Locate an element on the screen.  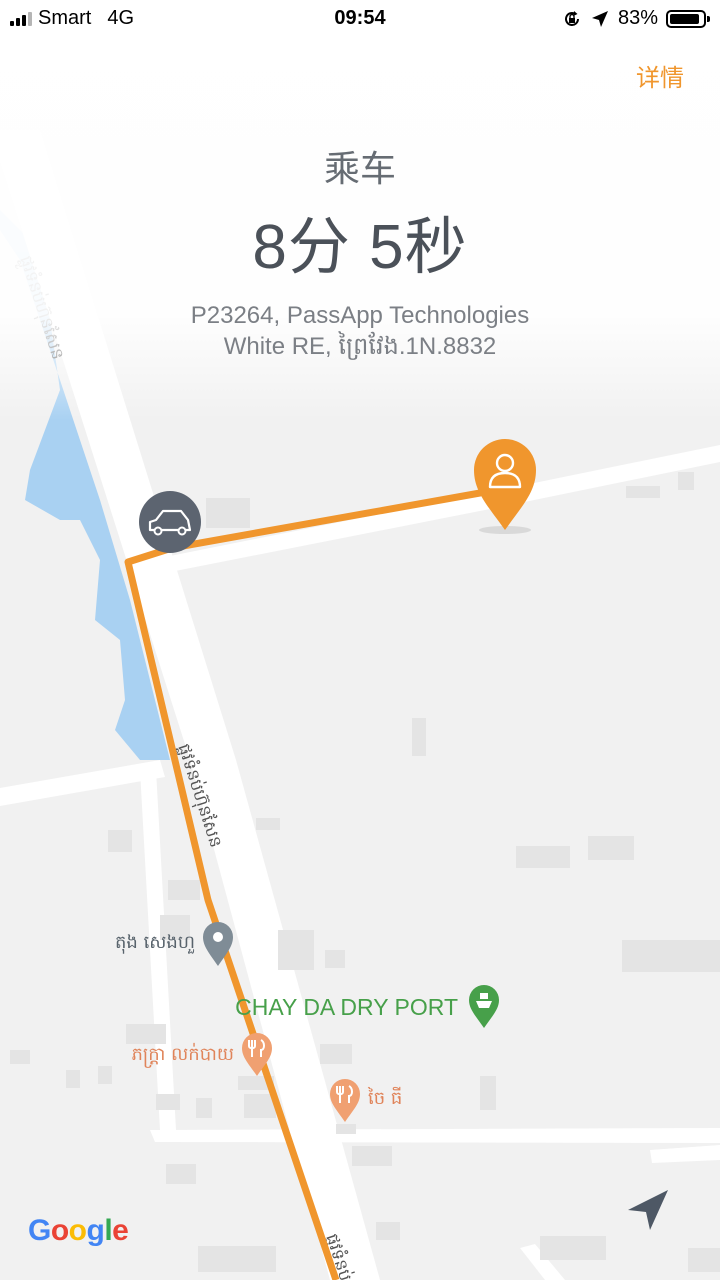
battery-percent: 83% is located at coordinates (637, 18).